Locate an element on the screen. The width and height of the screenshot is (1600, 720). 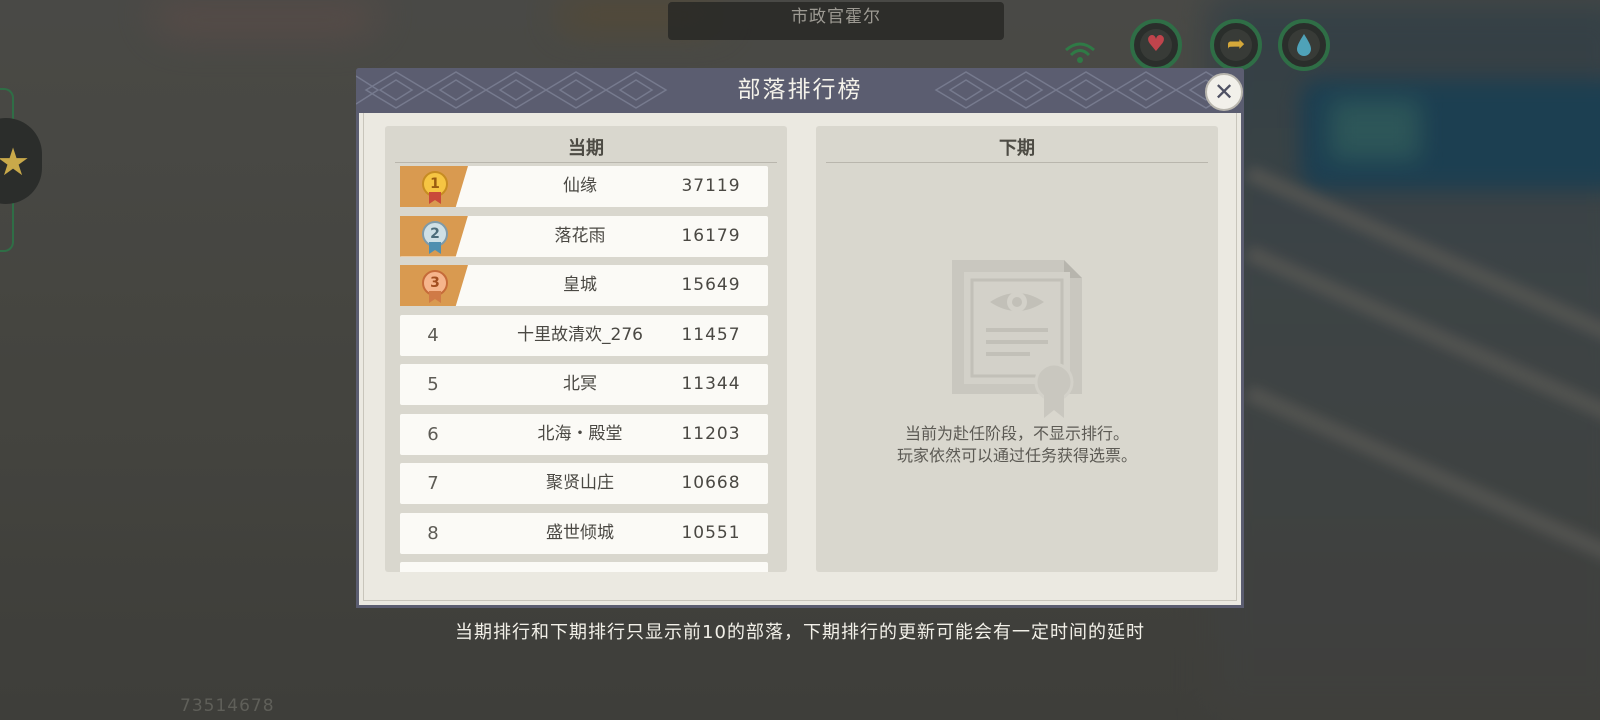
tribe-score: 16179 is located at coordinates (711, 235).